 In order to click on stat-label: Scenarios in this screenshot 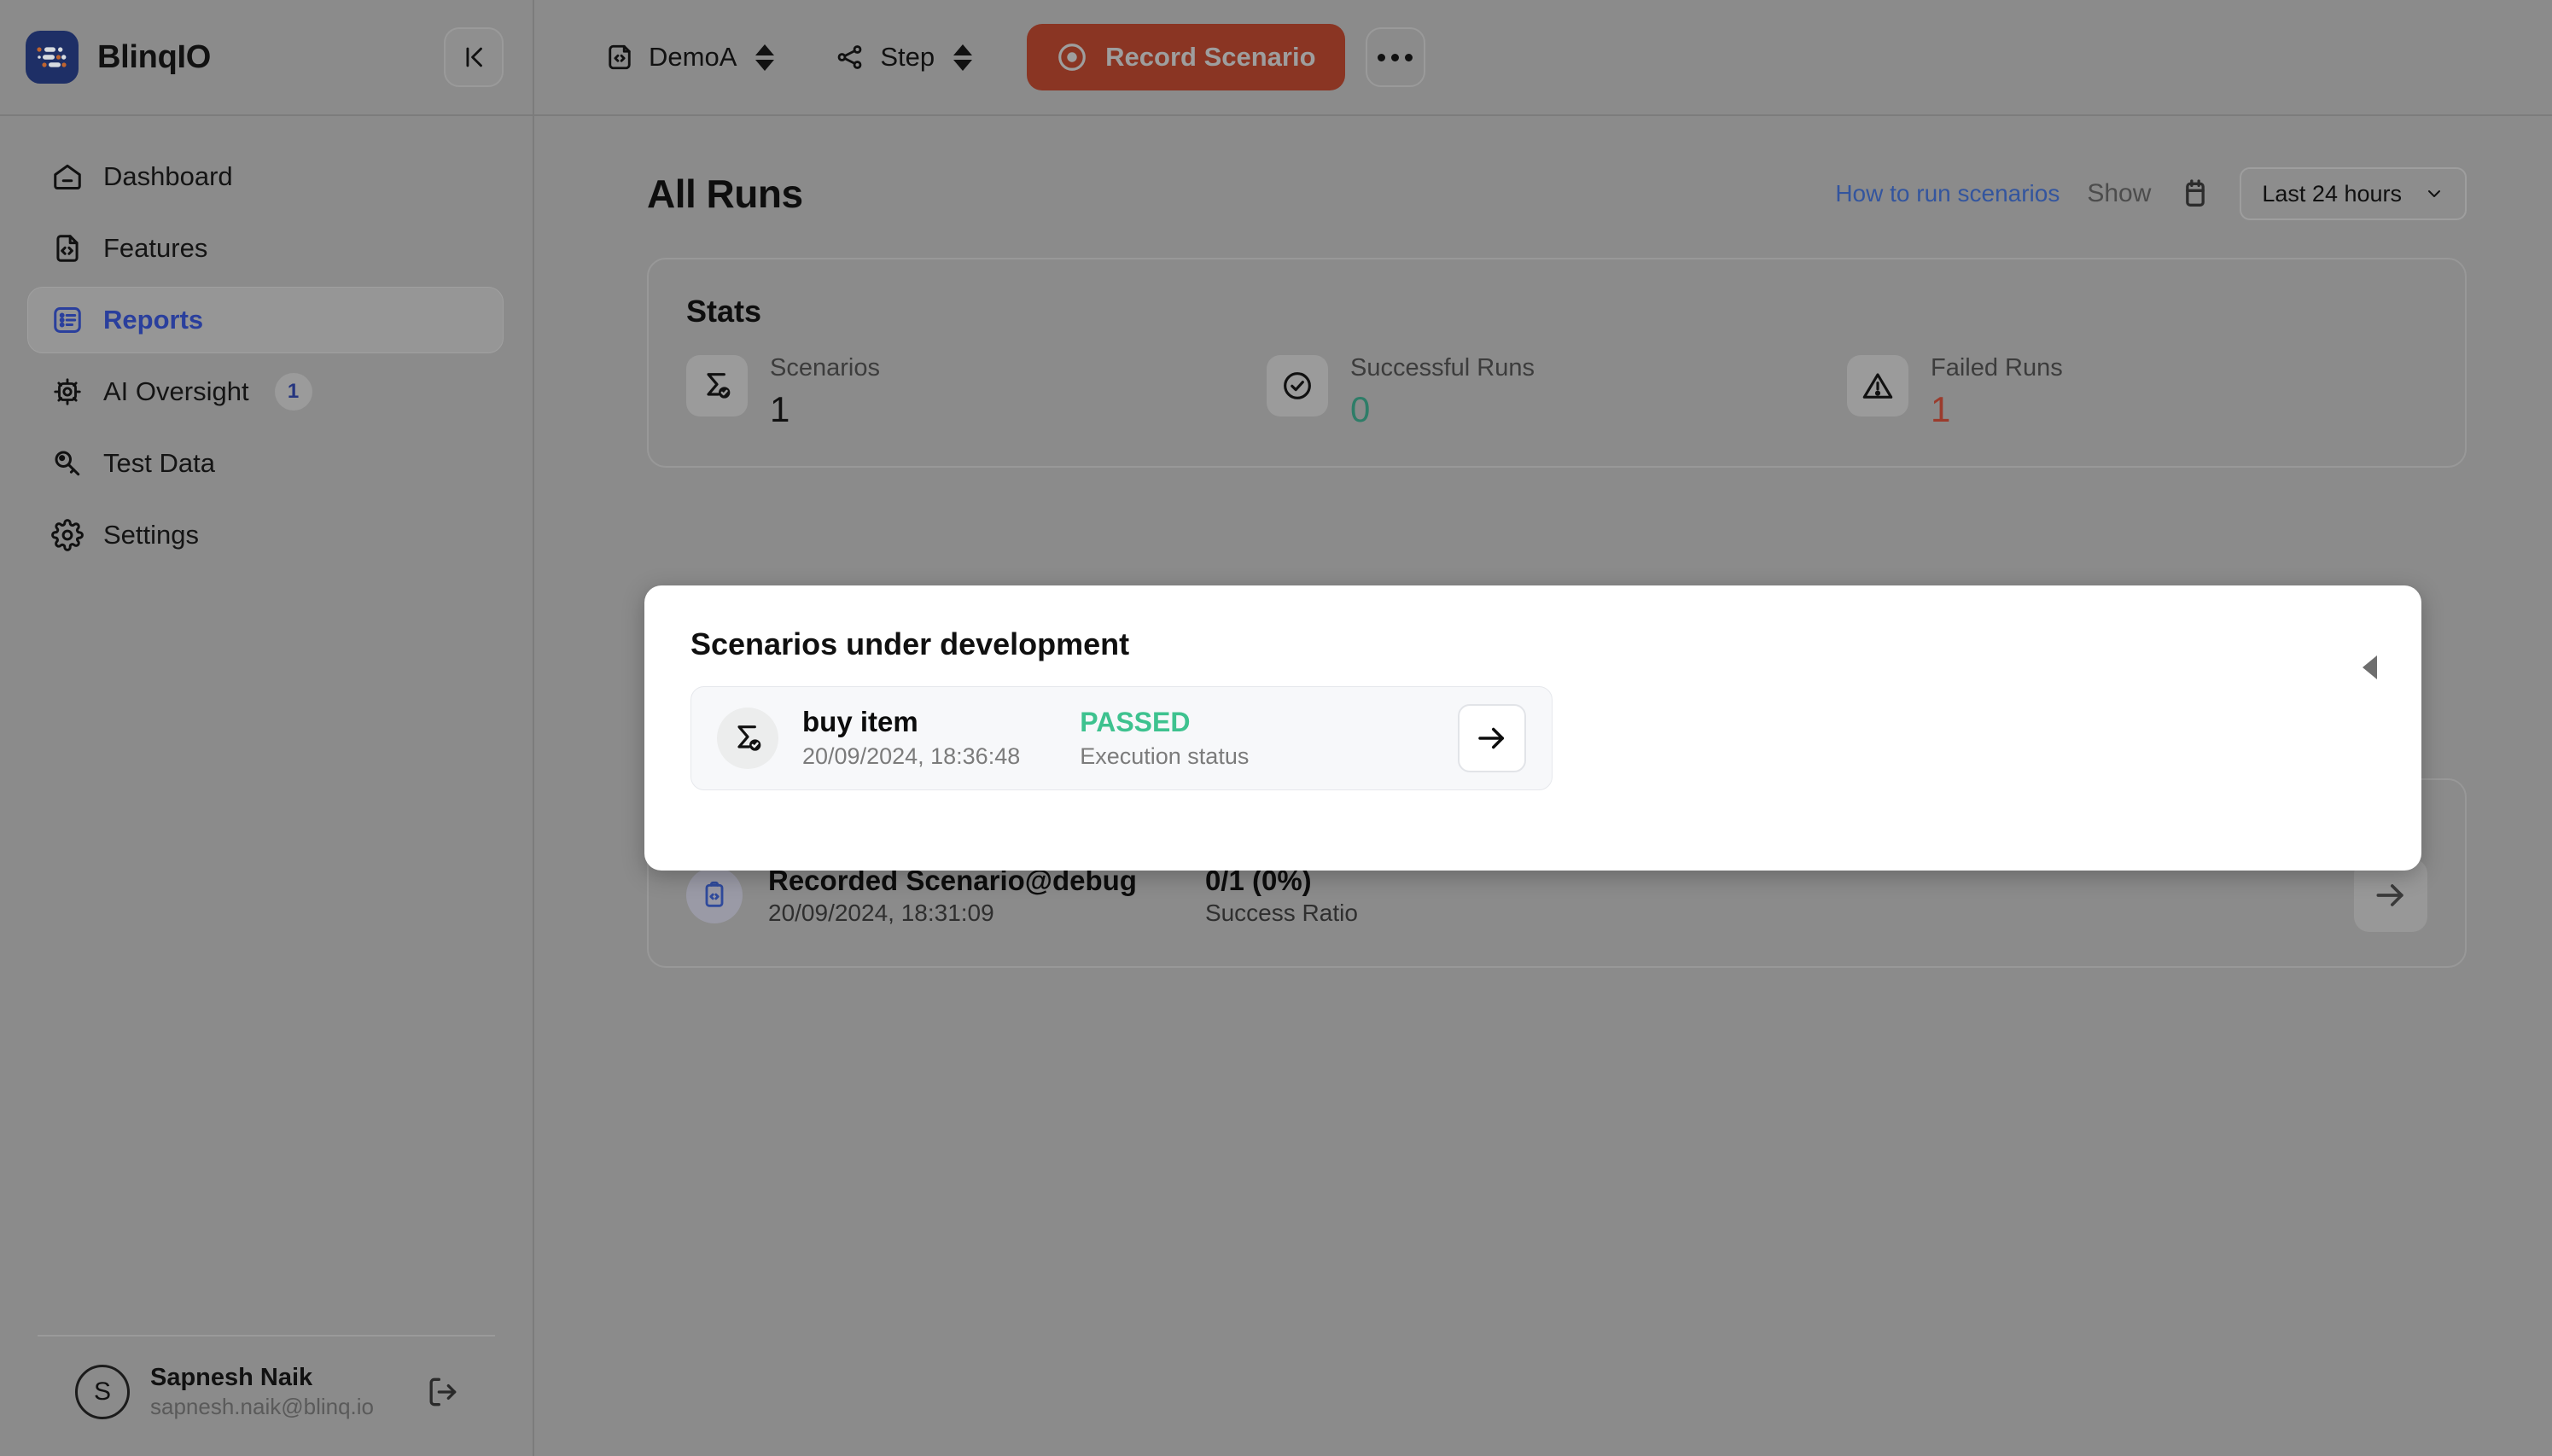, I will do `click(825, 367)`.